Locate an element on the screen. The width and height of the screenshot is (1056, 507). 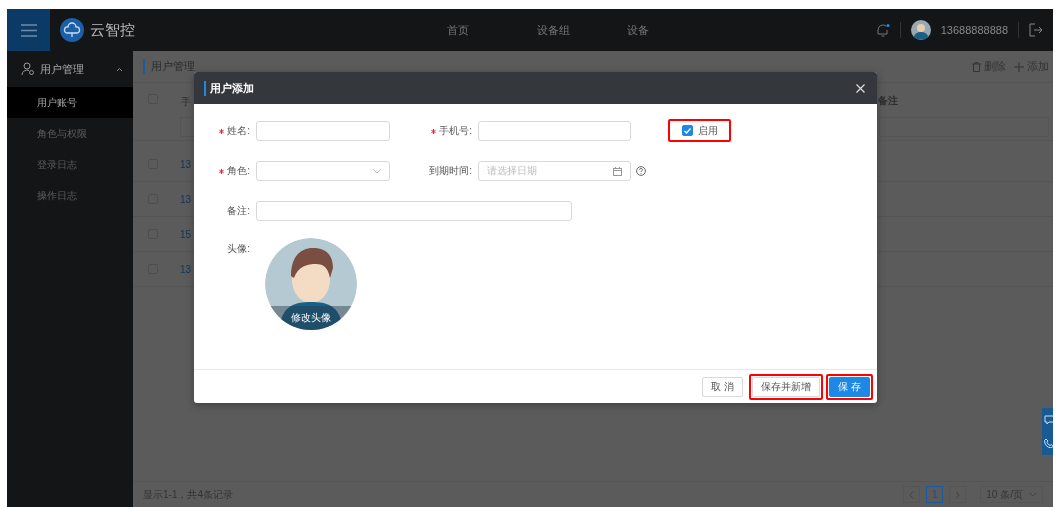
field-label: 姓名: is located at coordinates (225, 131).